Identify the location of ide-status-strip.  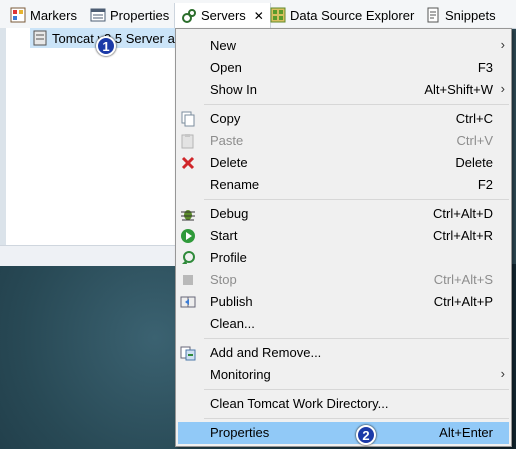
(87, 255).